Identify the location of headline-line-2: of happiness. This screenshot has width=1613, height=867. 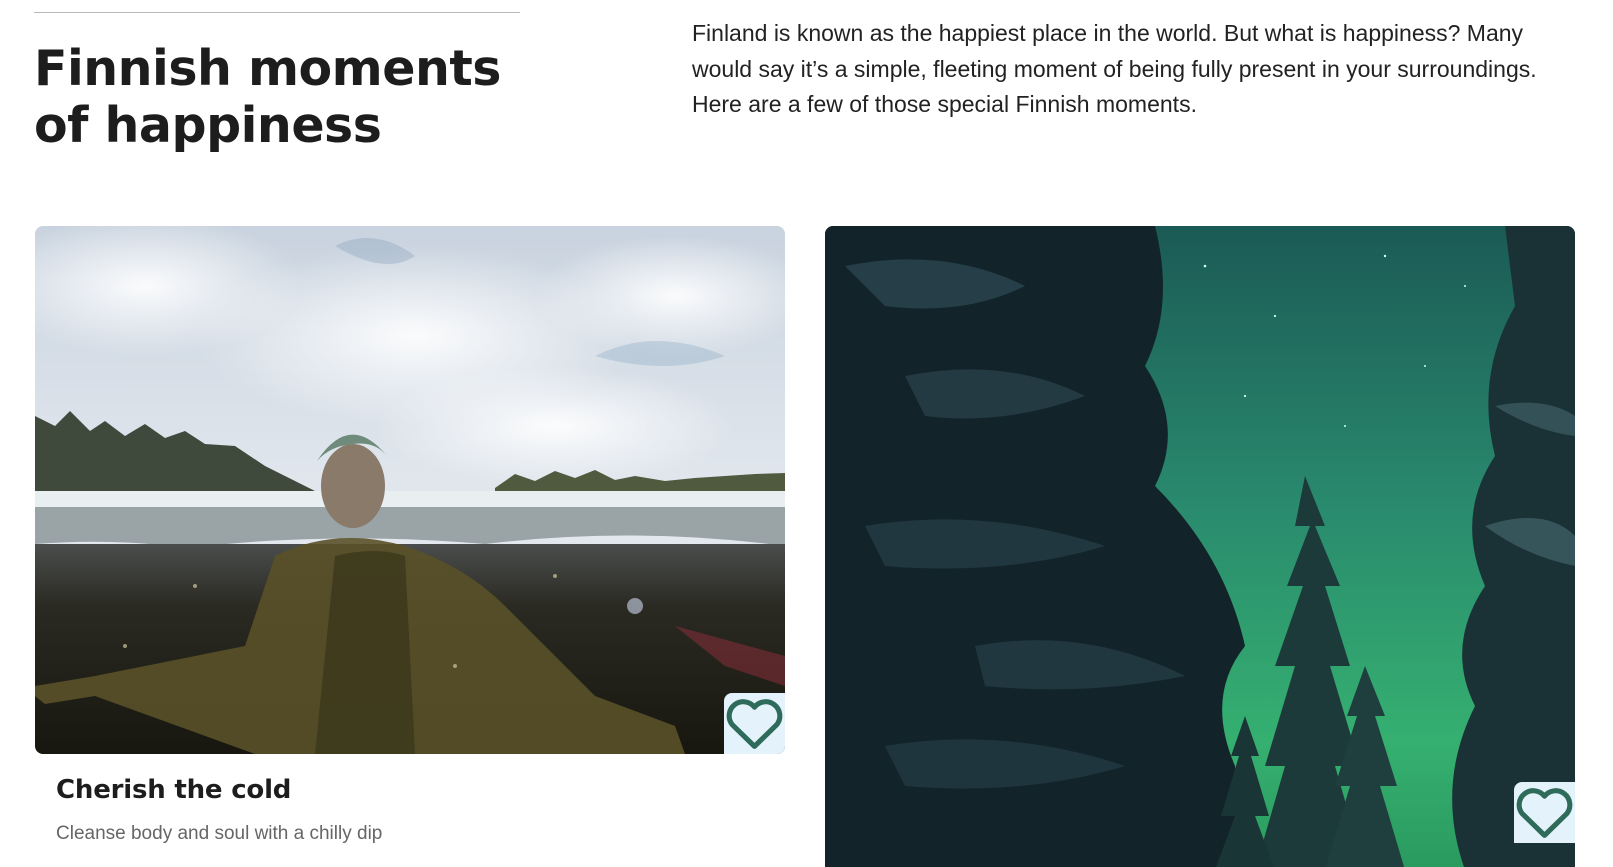
(208, 125).